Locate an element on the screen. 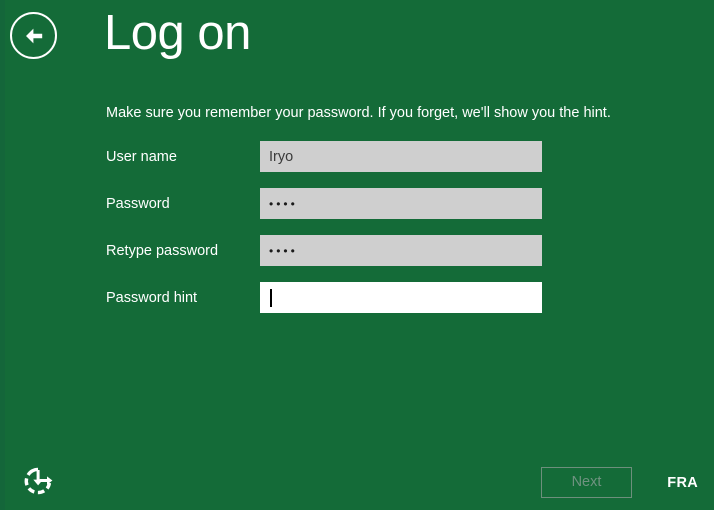 The height and width of the screenshot is (510, 714). arrow-left-icon is located at coordinates (34, 36).